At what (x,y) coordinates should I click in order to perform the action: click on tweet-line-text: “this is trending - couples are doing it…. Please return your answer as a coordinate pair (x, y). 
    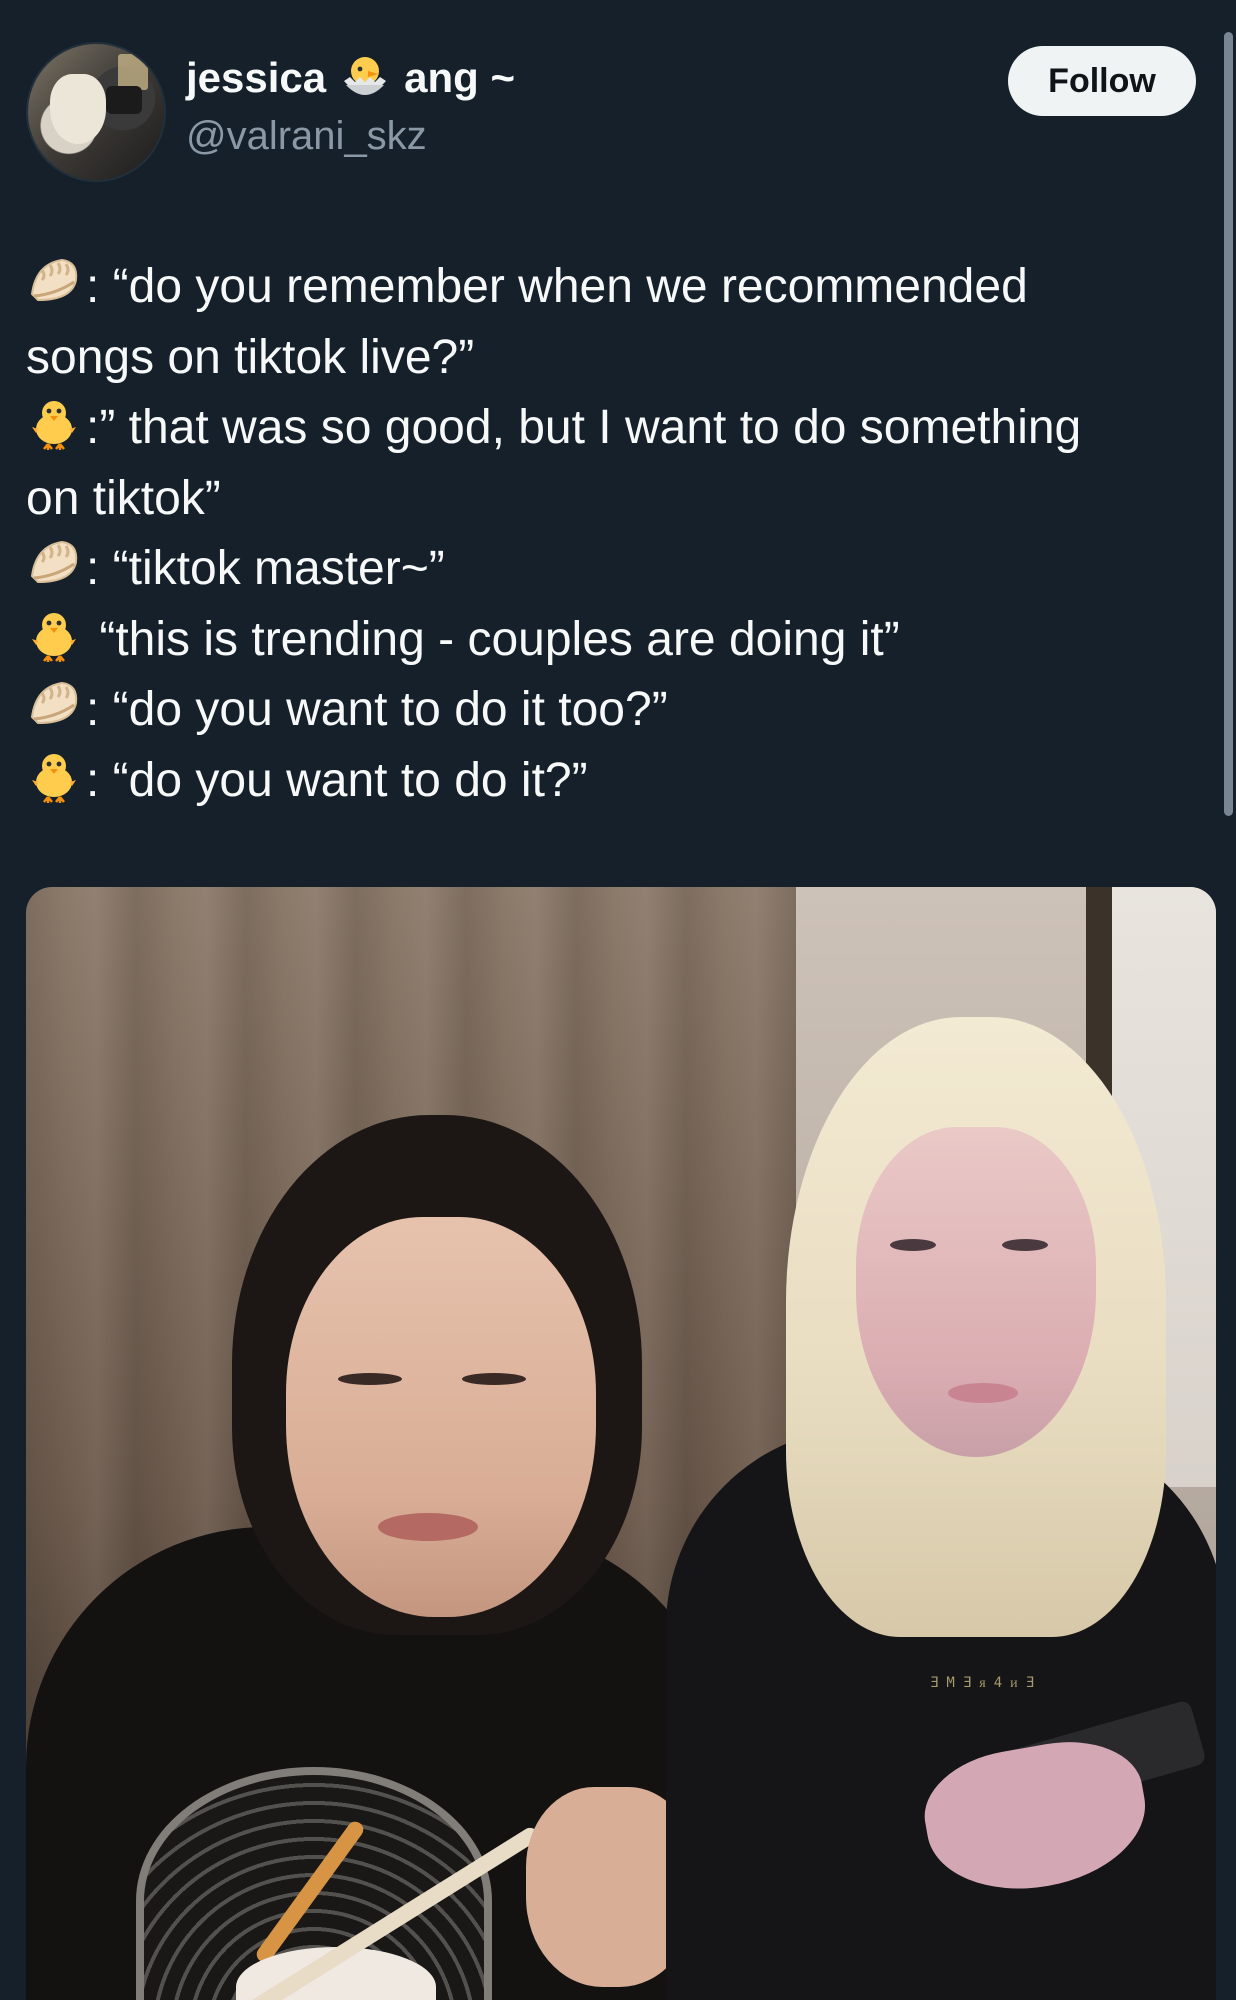
    Looking at the image, I should click on (493, 639).